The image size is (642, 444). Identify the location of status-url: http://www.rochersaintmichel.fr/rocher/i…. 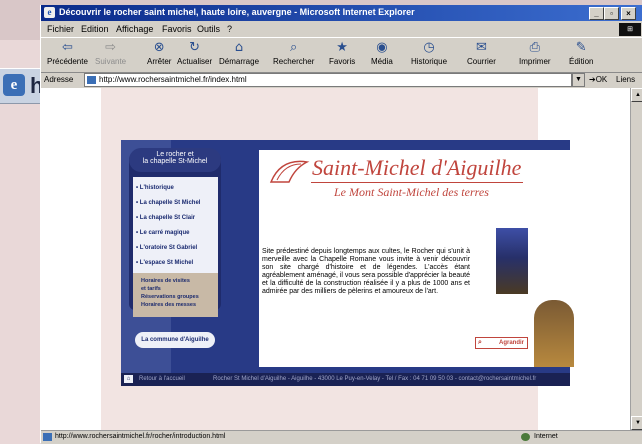
(140, 436).